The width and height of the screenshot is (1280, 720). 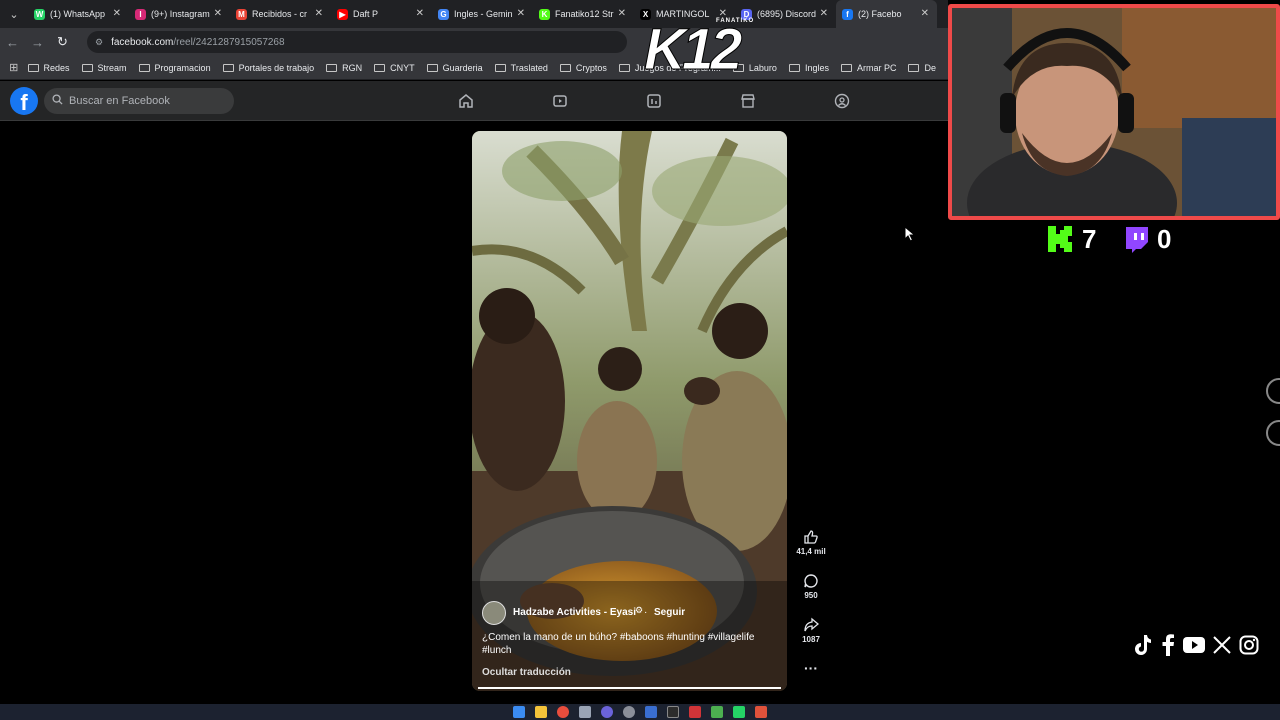 I want to click on share-button: 1087, so click(x=811, y=630).